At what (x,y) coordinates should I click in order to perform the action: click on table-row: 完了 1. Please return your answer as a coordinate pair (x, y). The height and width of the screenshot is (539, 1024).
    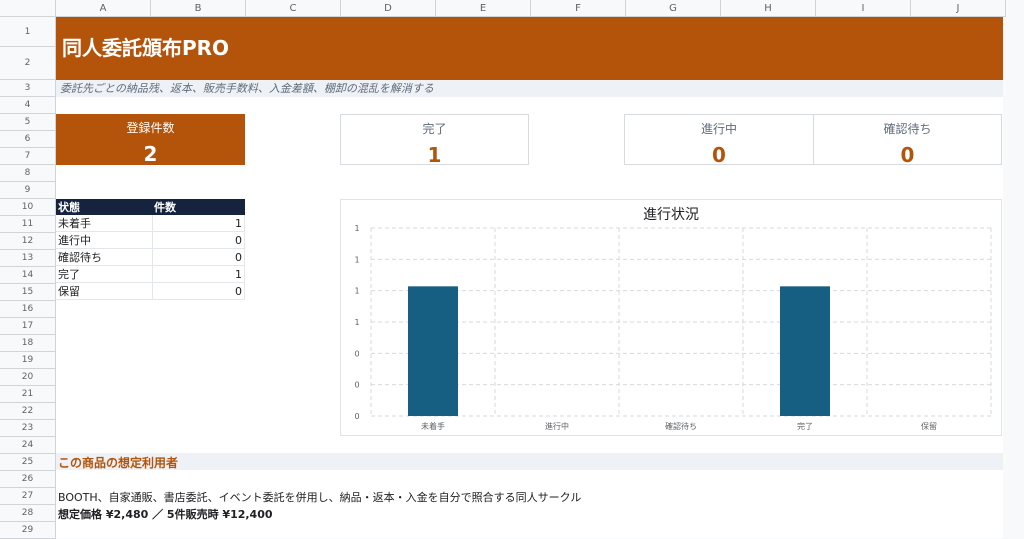
    Looking at the image, I should click on (150, 274).